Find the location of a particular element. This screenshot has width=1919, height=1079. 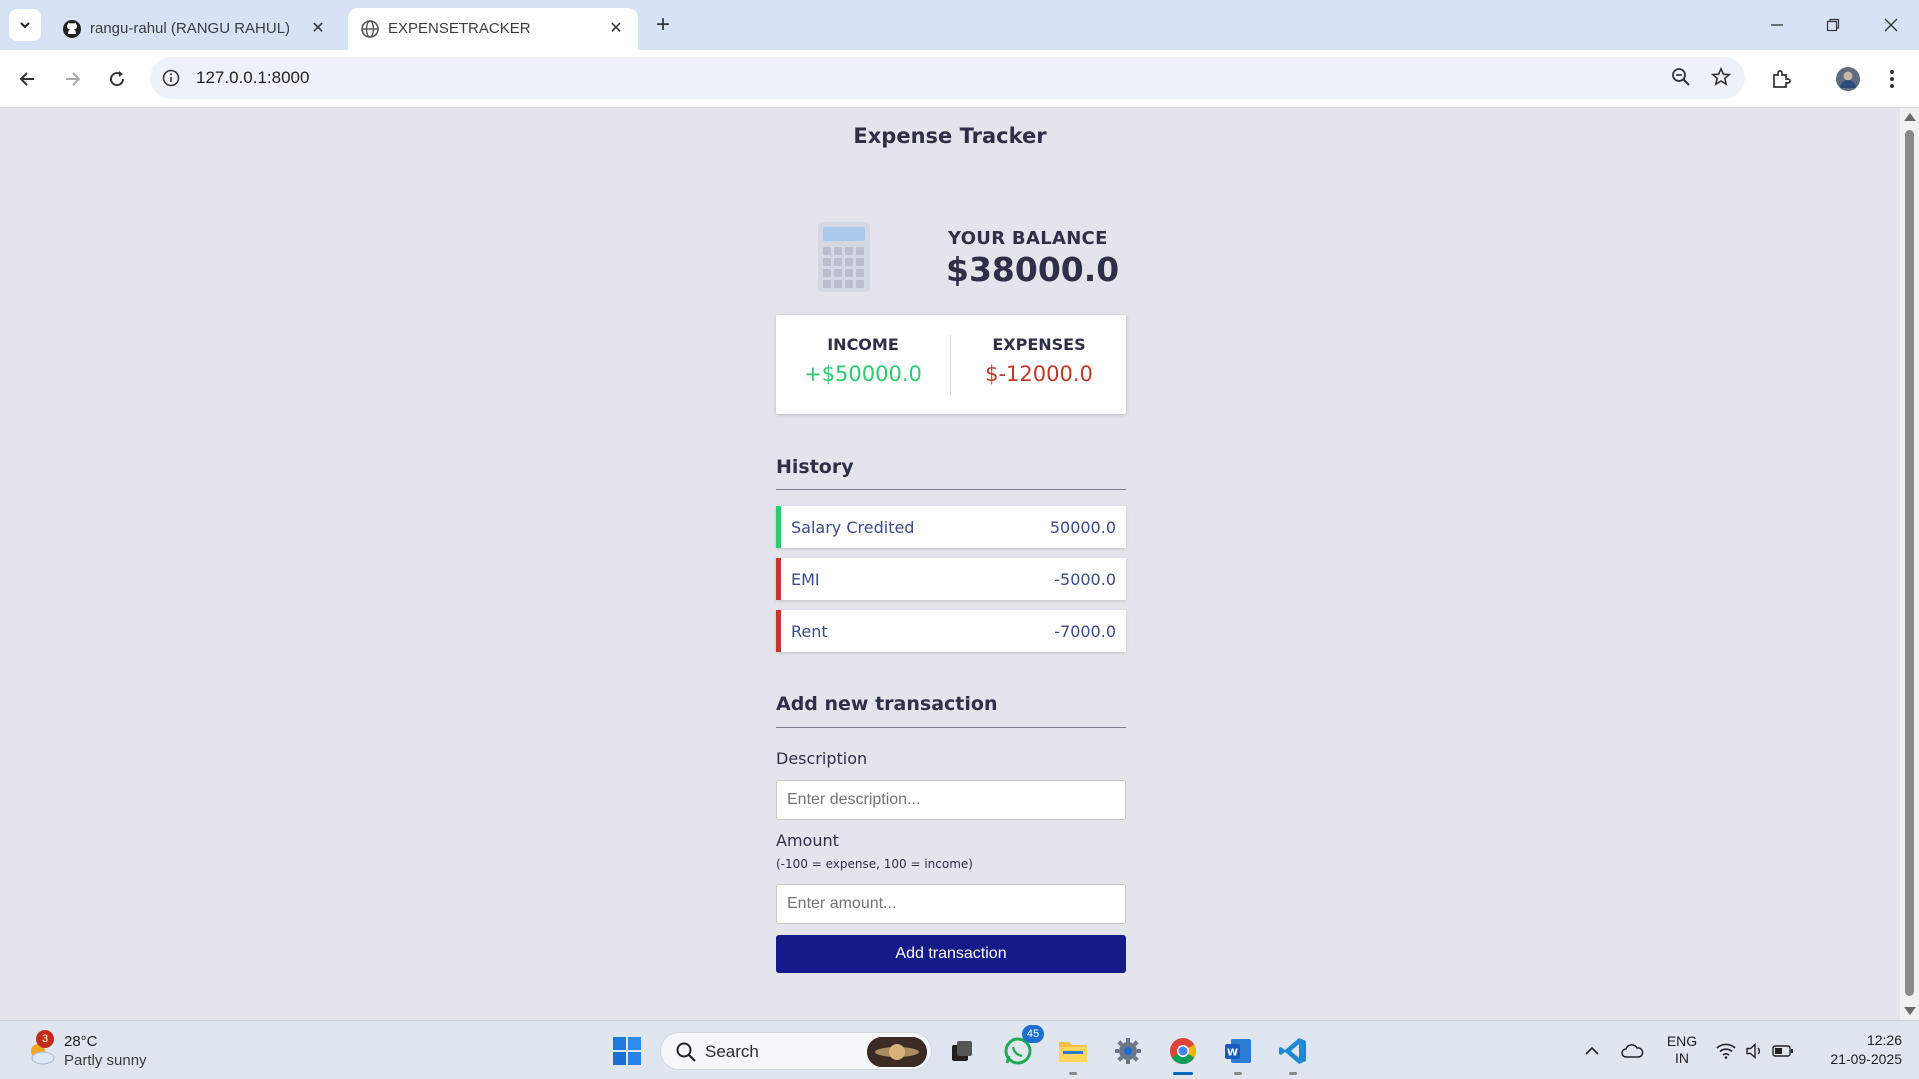

taskbar-clock: 12:26 21-09-2025 is located at coordinates (1857, 1055).